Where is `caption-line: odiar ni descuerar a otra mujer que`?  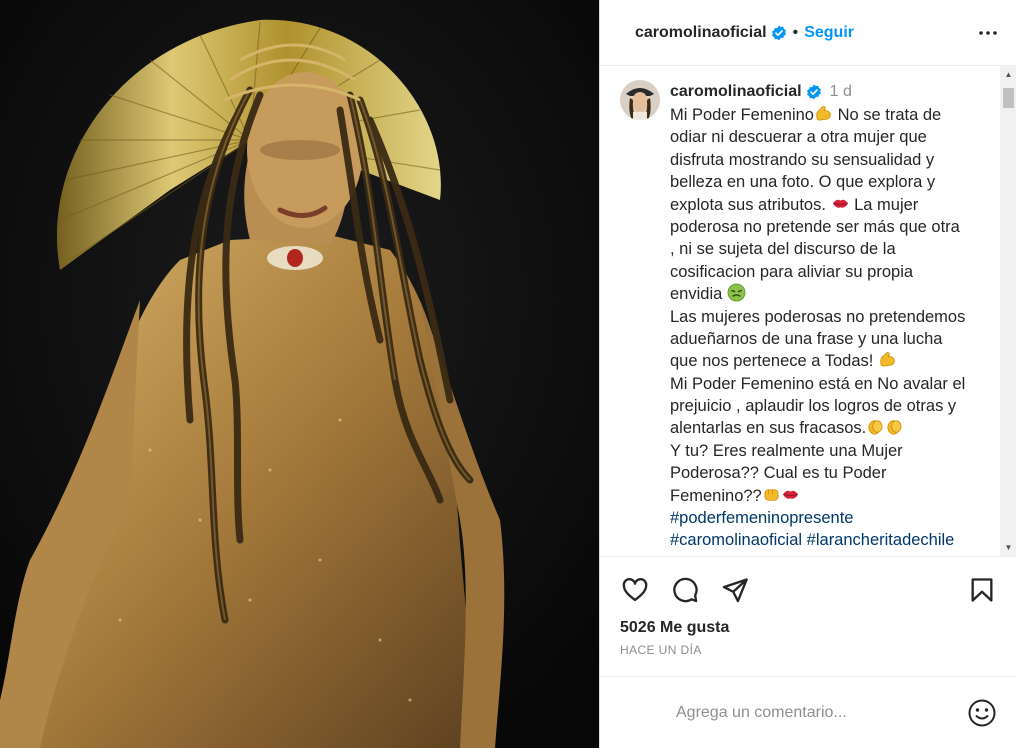
caption-line: odiar ni descuerar a otra mujer que is located at coordinates (798, 137).